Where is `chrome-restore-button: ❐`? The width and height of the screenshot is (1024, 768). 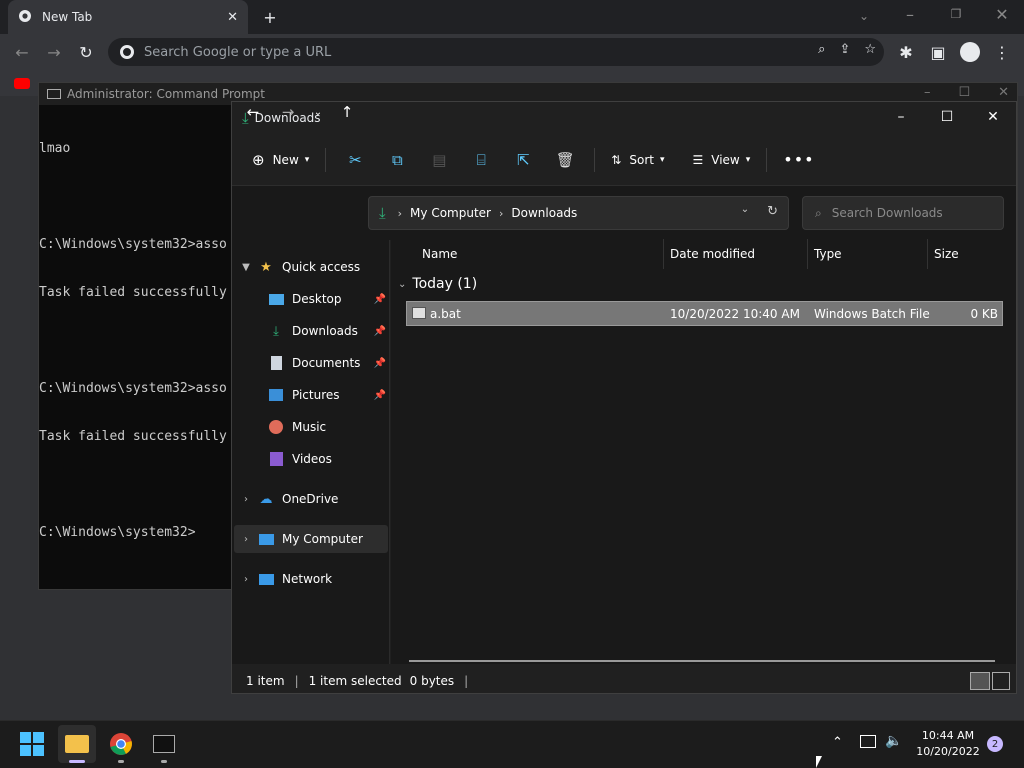
chrome-restore-button: ❐ is located at coordinates (956, 14).